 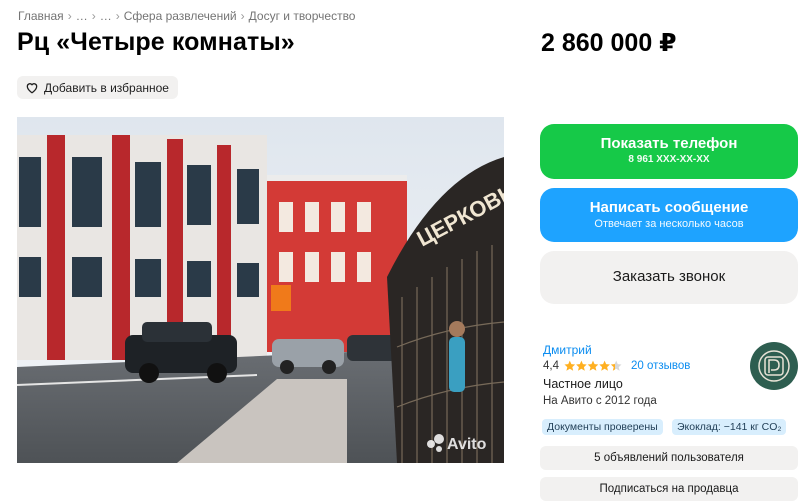 I want to click on breadcrumb-category: Сфера развлечений, so click(x=180, y=16).